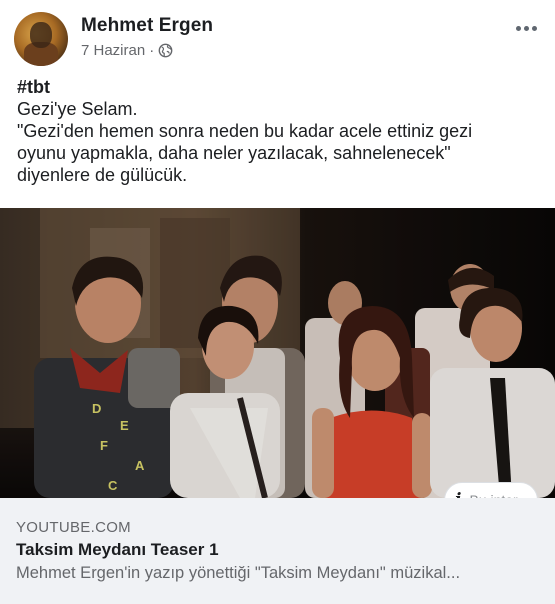  Describe the element at coordinates (277, 40) in the screenshot. I see `post-header: Mehmet Ergen 7 Haziran ·` at that location.